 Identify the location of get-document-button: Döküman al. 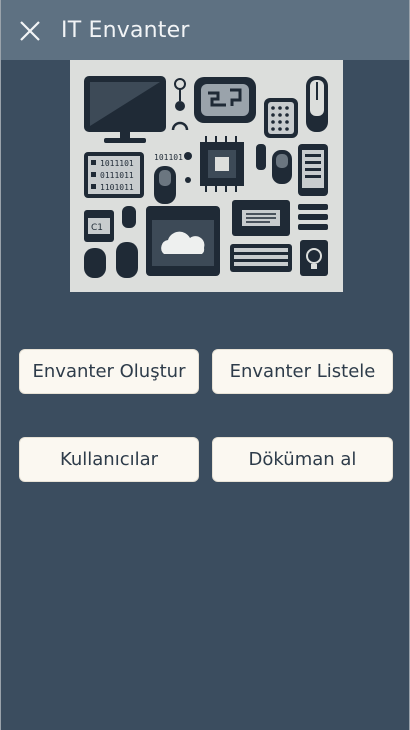
(302, 459).